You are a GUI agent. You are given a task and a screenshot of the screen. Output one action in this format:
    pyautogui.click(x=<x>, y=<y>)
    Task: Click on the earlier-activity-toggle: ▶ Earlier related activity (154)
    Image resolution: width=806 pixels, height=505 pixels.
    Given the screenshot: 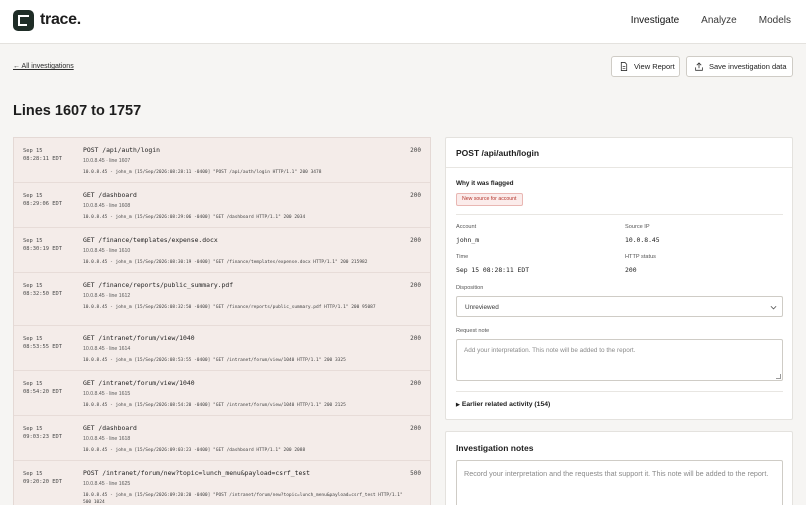 What is the action you would take?
    pyautogui.click(x=503, y=404)
    